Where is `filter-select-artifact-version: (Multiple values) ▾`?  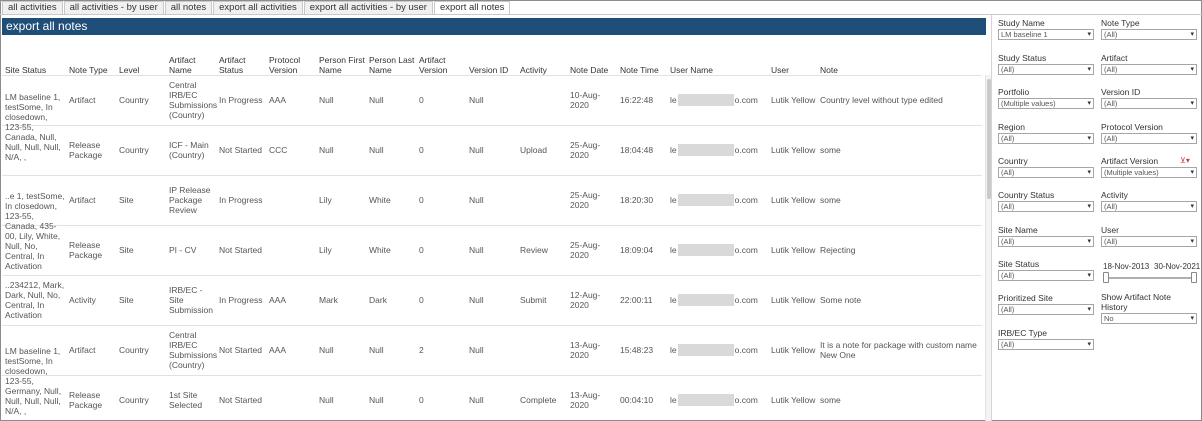 filter-select-artifact-version: (Multiple values) ▾ is located at coordinates (1149, 172).